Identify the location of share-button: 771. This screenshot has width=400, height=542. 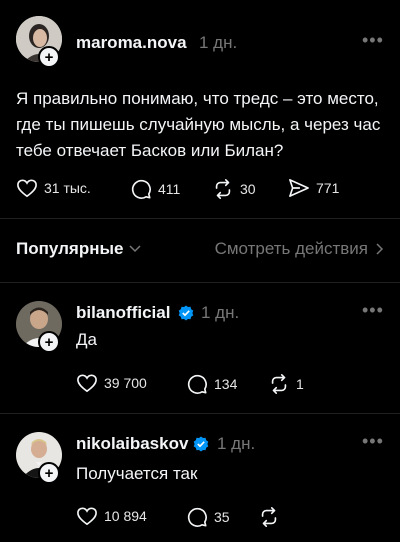
(313, 188).